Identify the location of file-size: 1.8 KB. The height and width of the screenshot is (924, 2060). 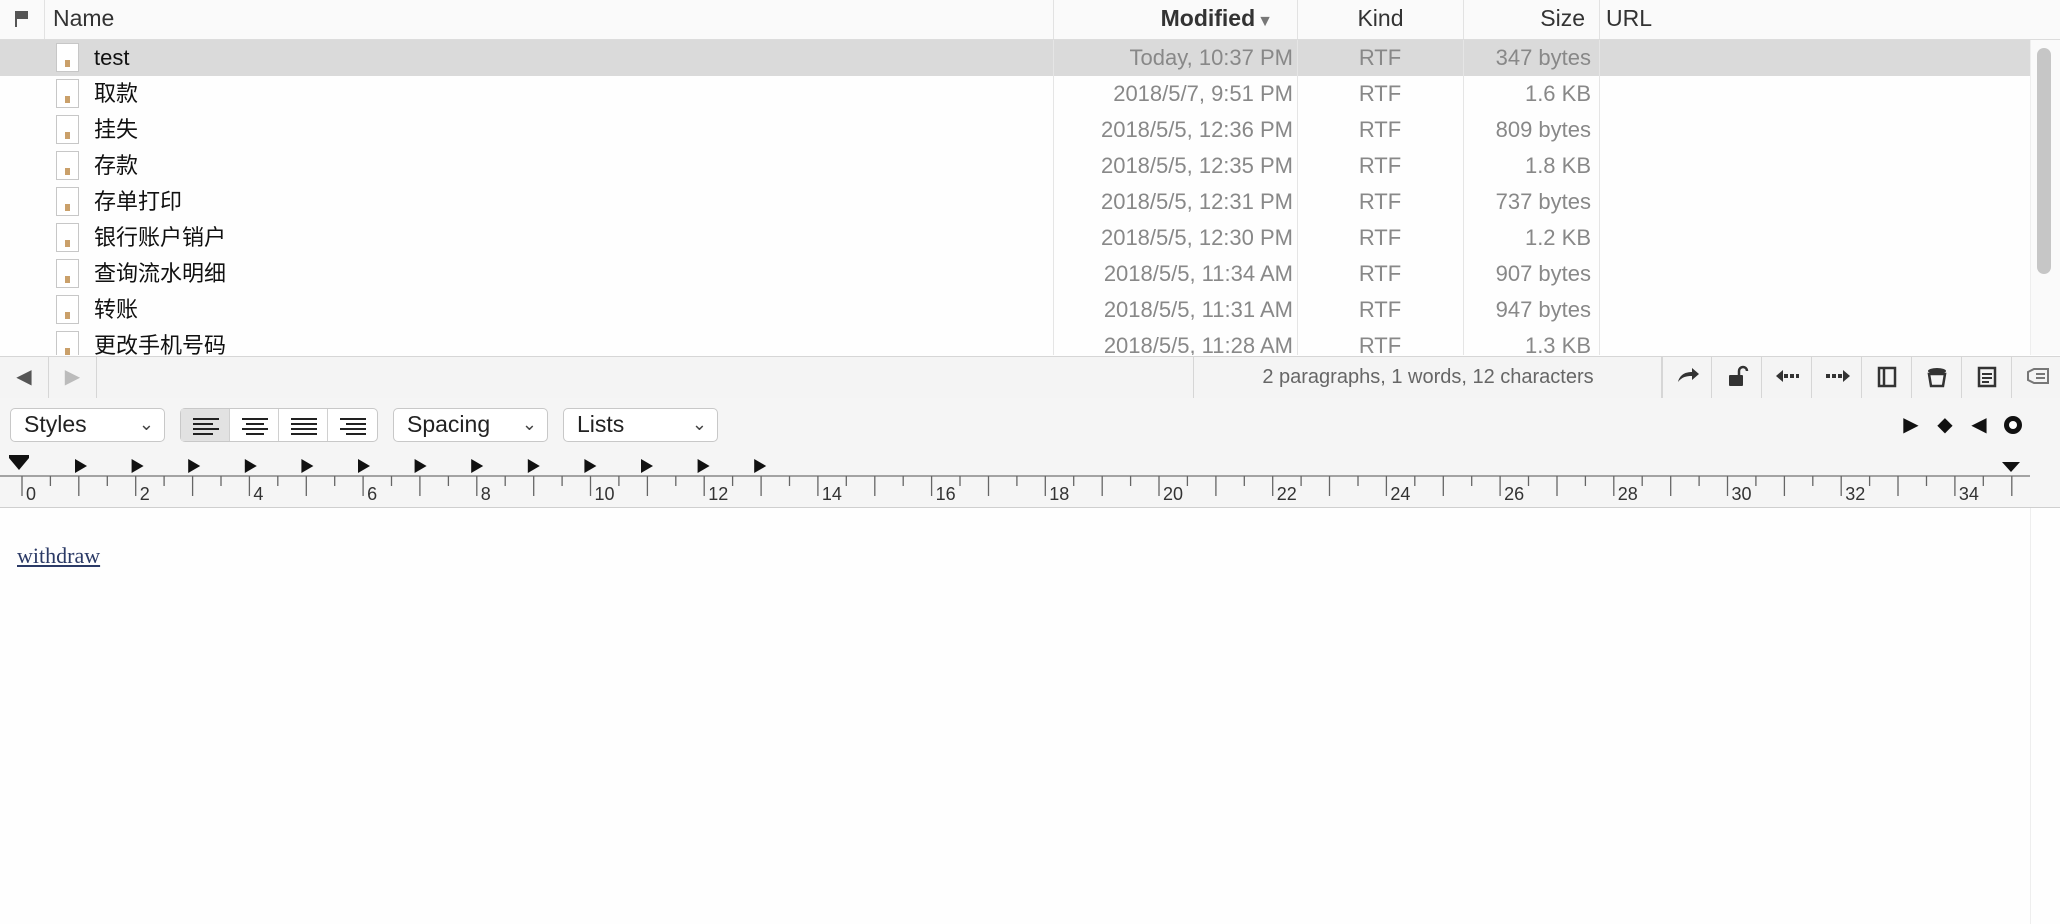
(1557, 165).